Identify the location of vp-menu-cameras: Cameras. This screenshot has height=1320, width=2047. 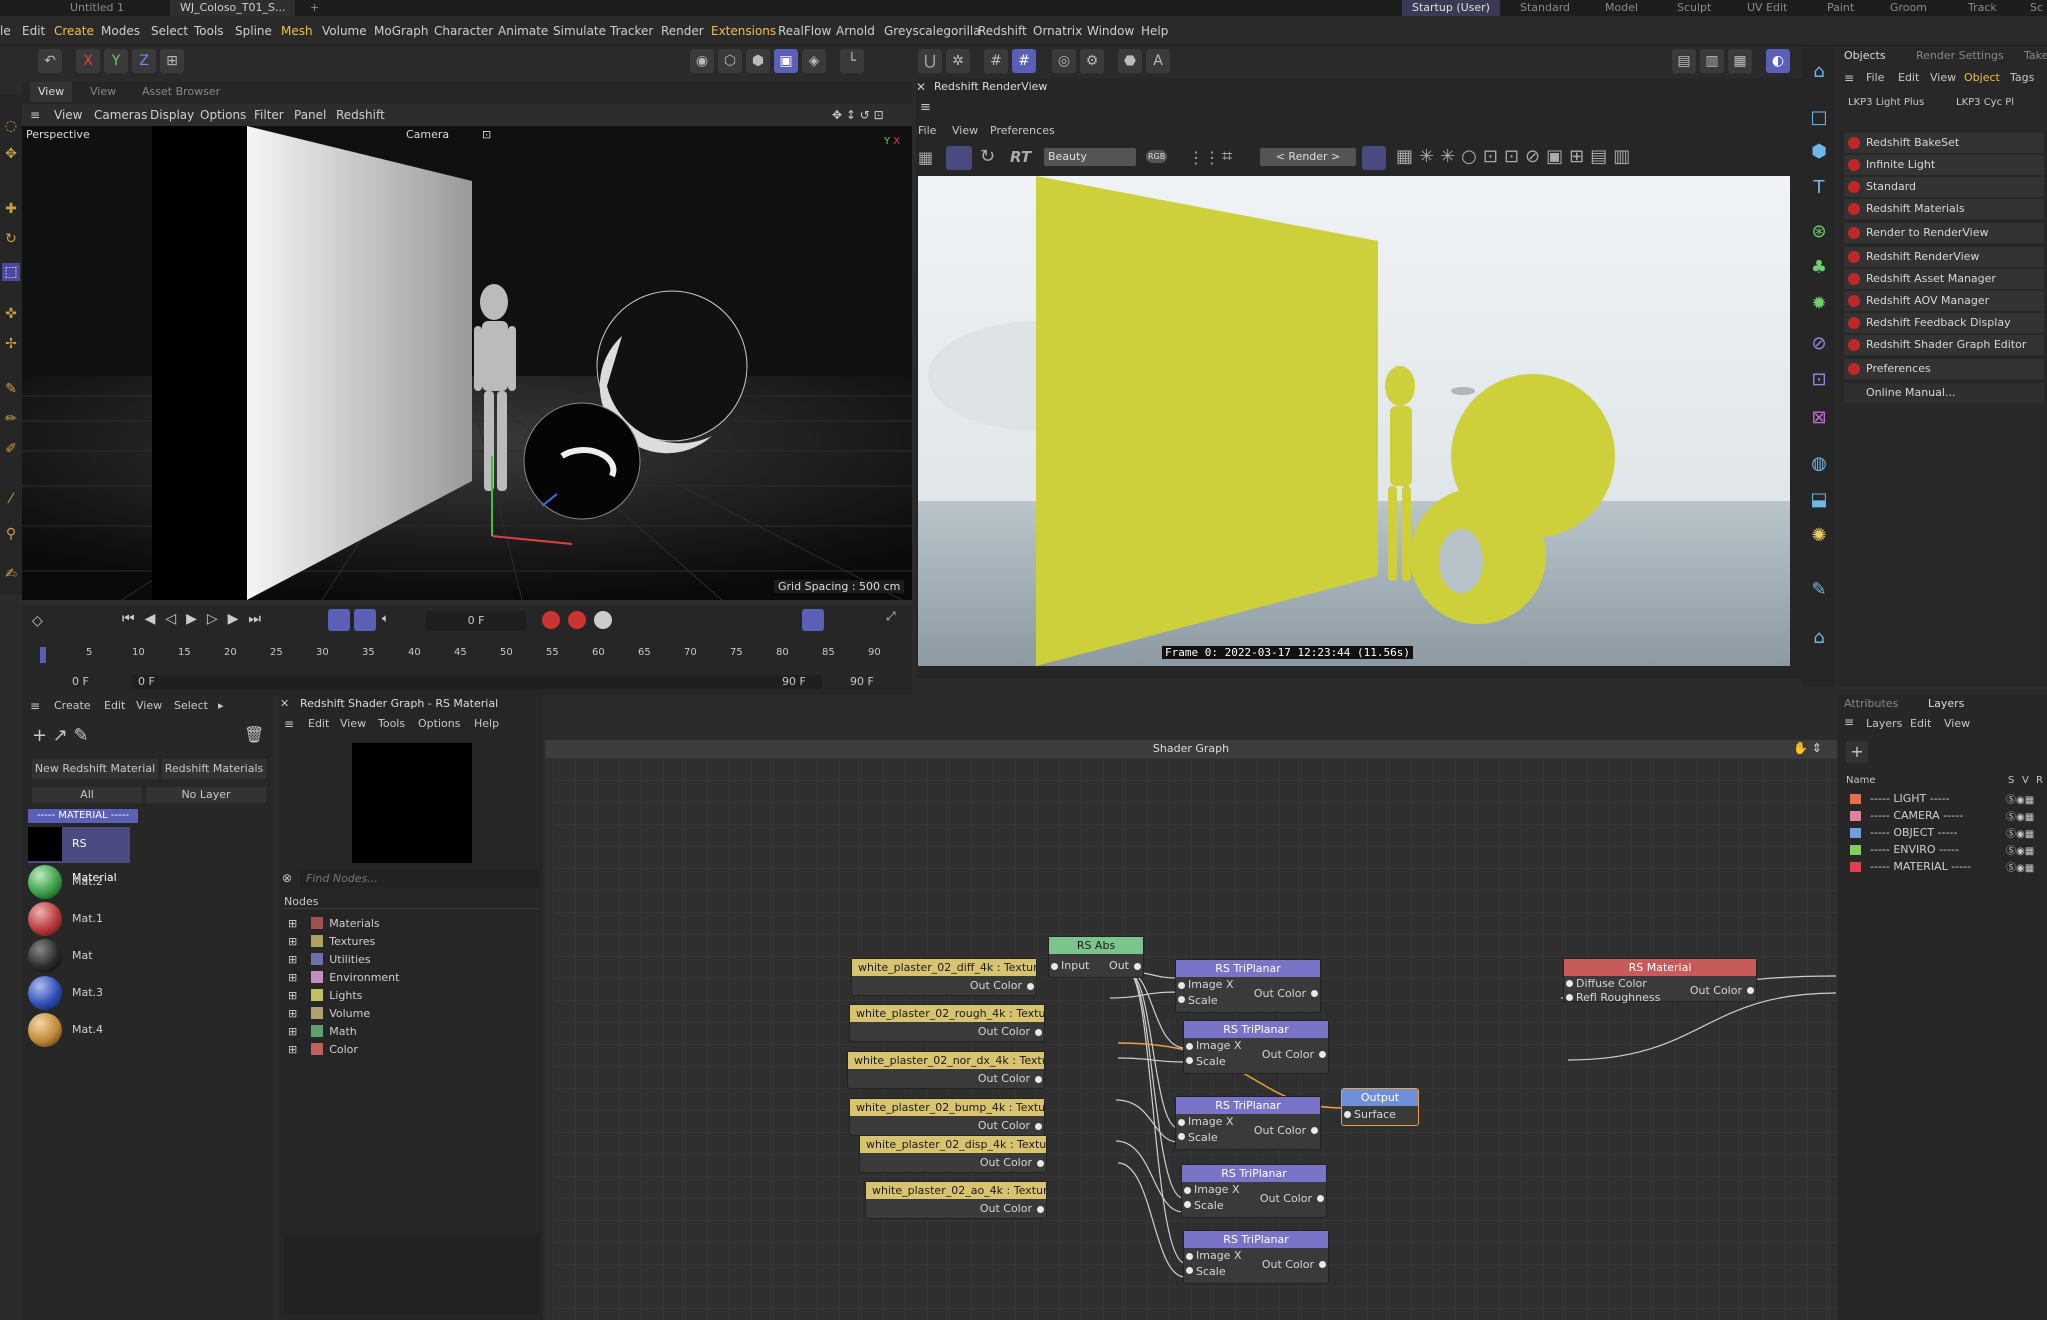
(120, 115).